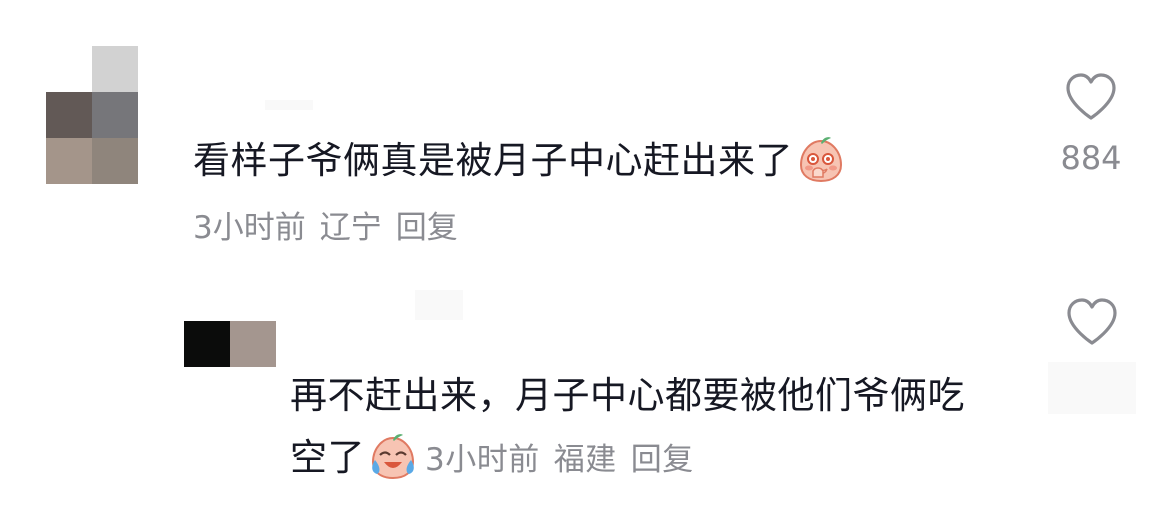  What do you see at coordinates (1091, 158) in the screenshot?
I see `like-count: 884` at bounding box center [1091, 158].